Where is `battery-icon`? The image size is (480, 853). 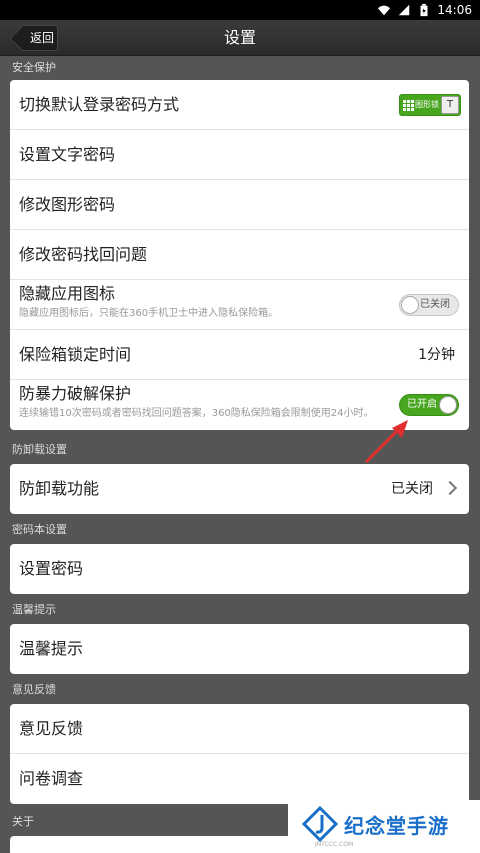
battery-icon is located at coordinates (424, 10).